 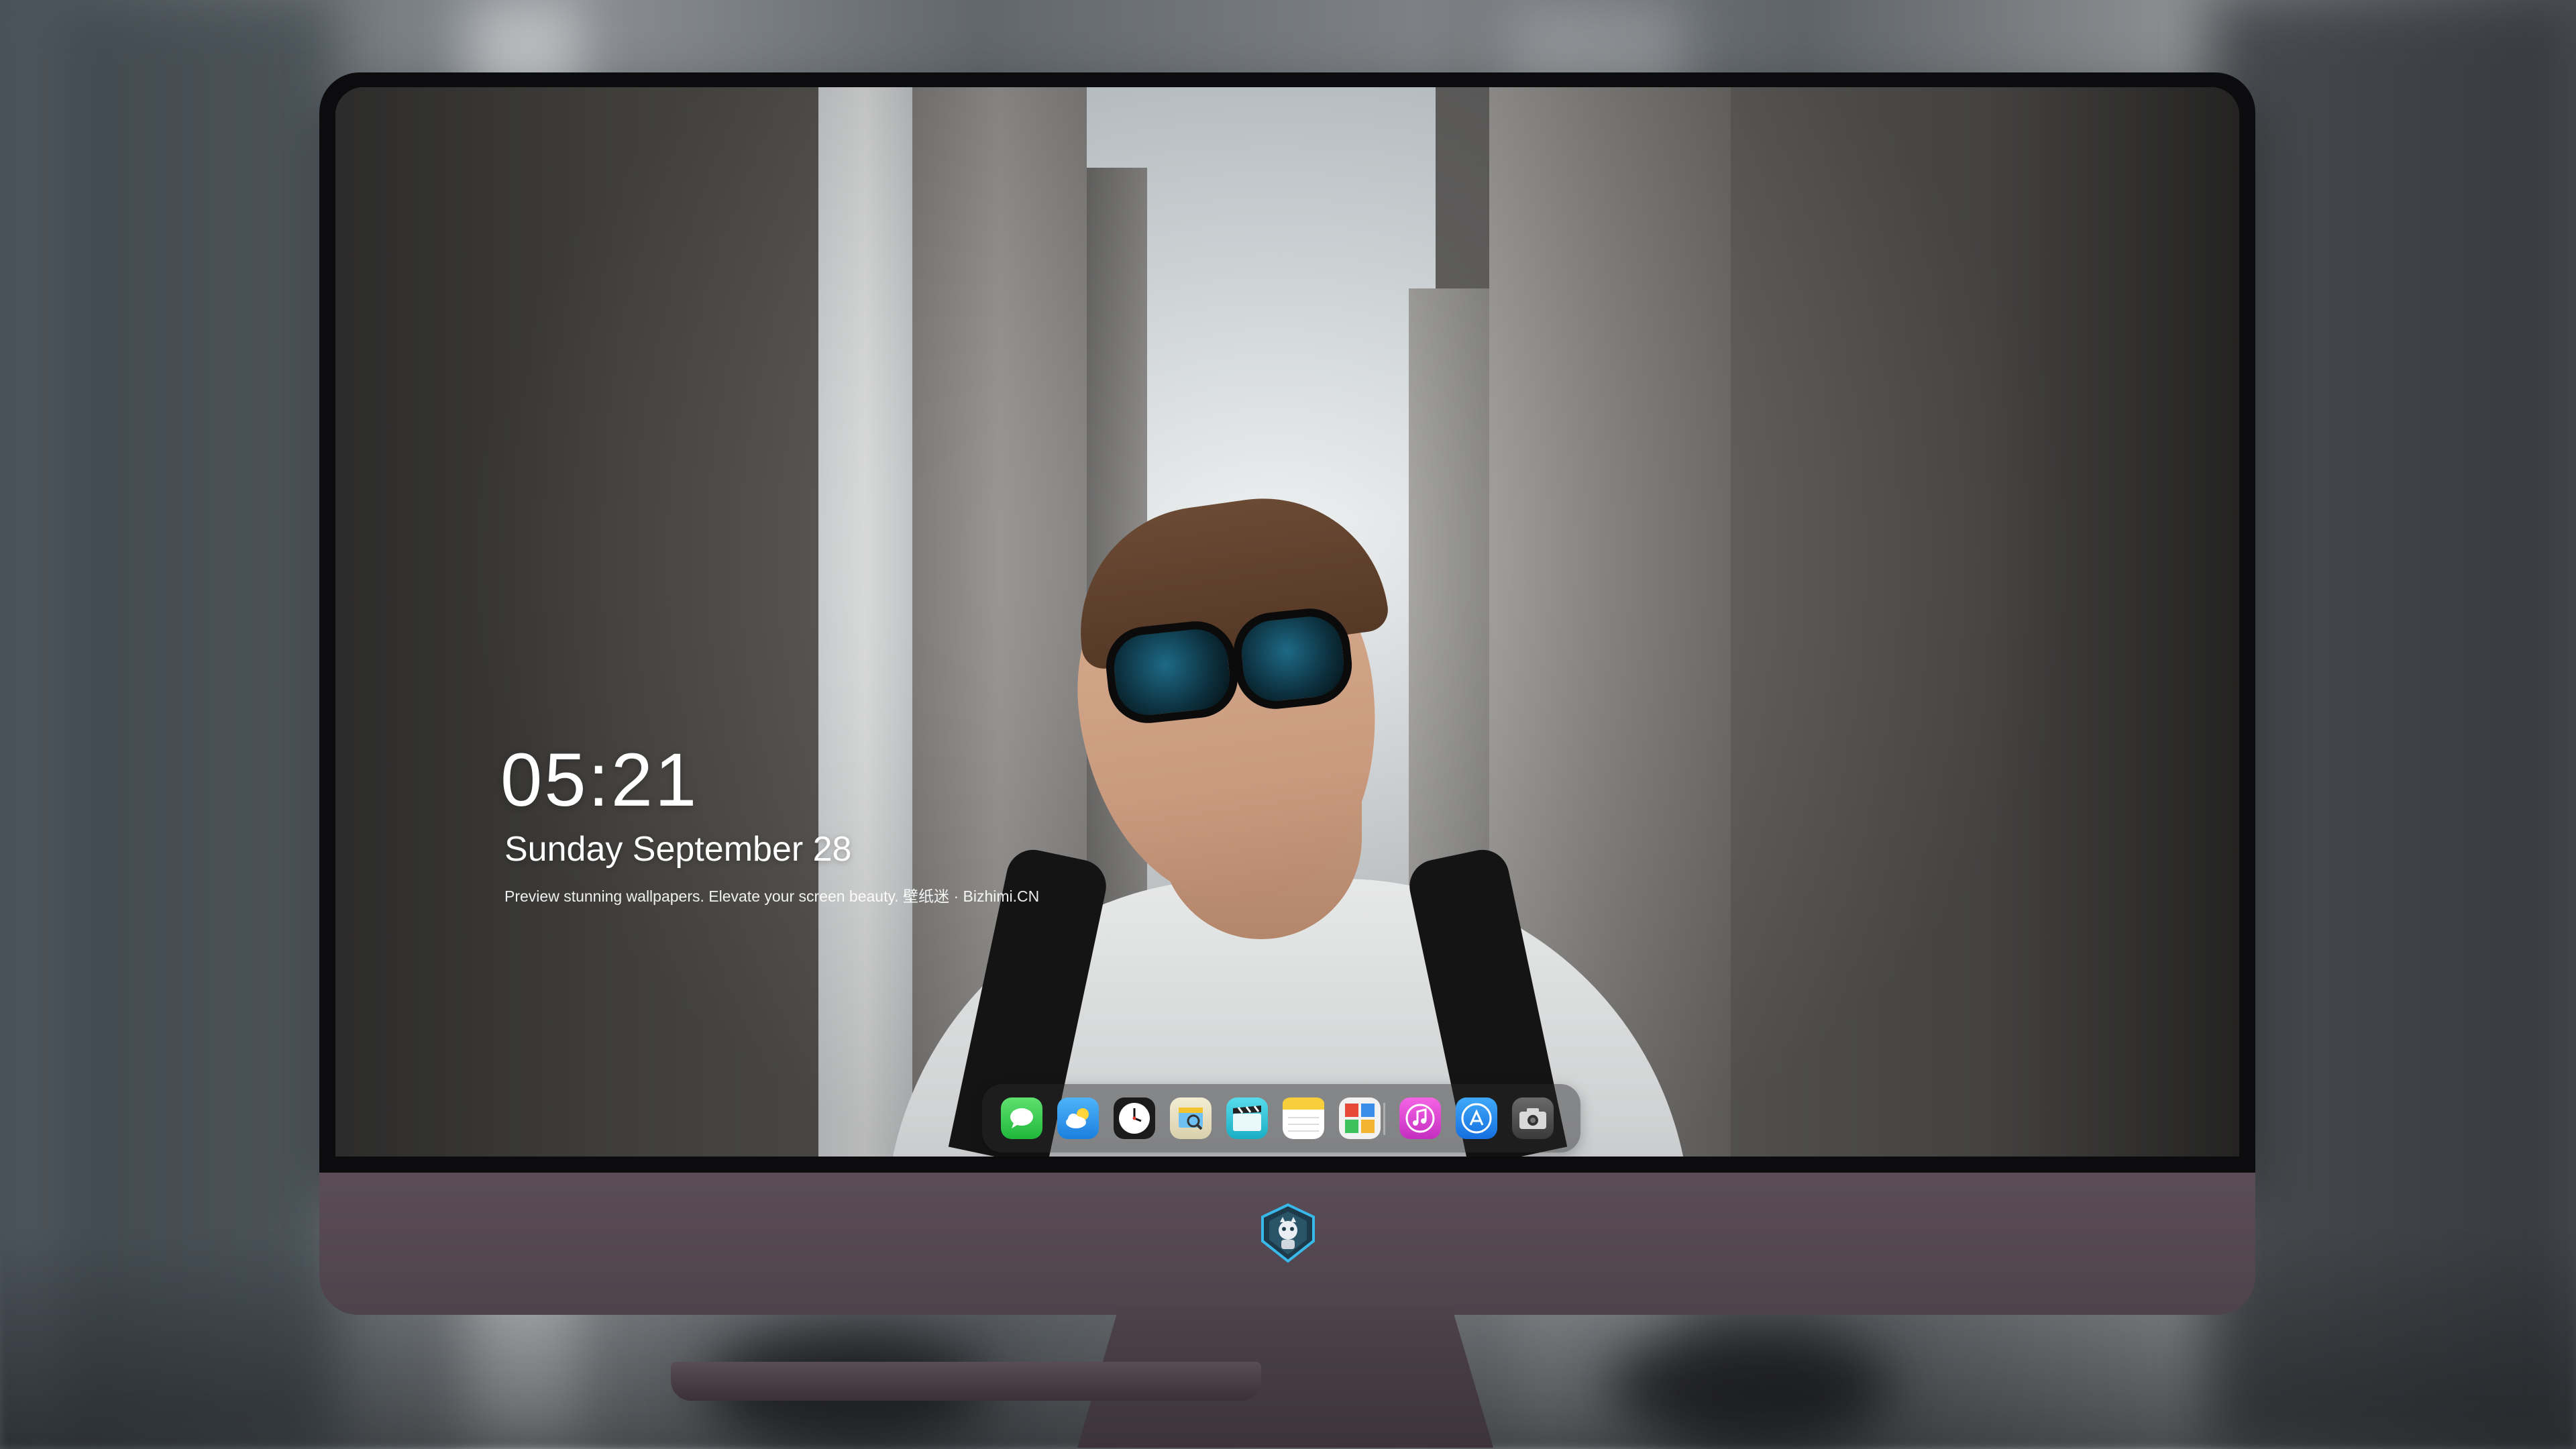 What do you see at coordinates (966, 1381) in the screenshot?
I see `monitor-stand-base` at bounding box center [966, 1381].